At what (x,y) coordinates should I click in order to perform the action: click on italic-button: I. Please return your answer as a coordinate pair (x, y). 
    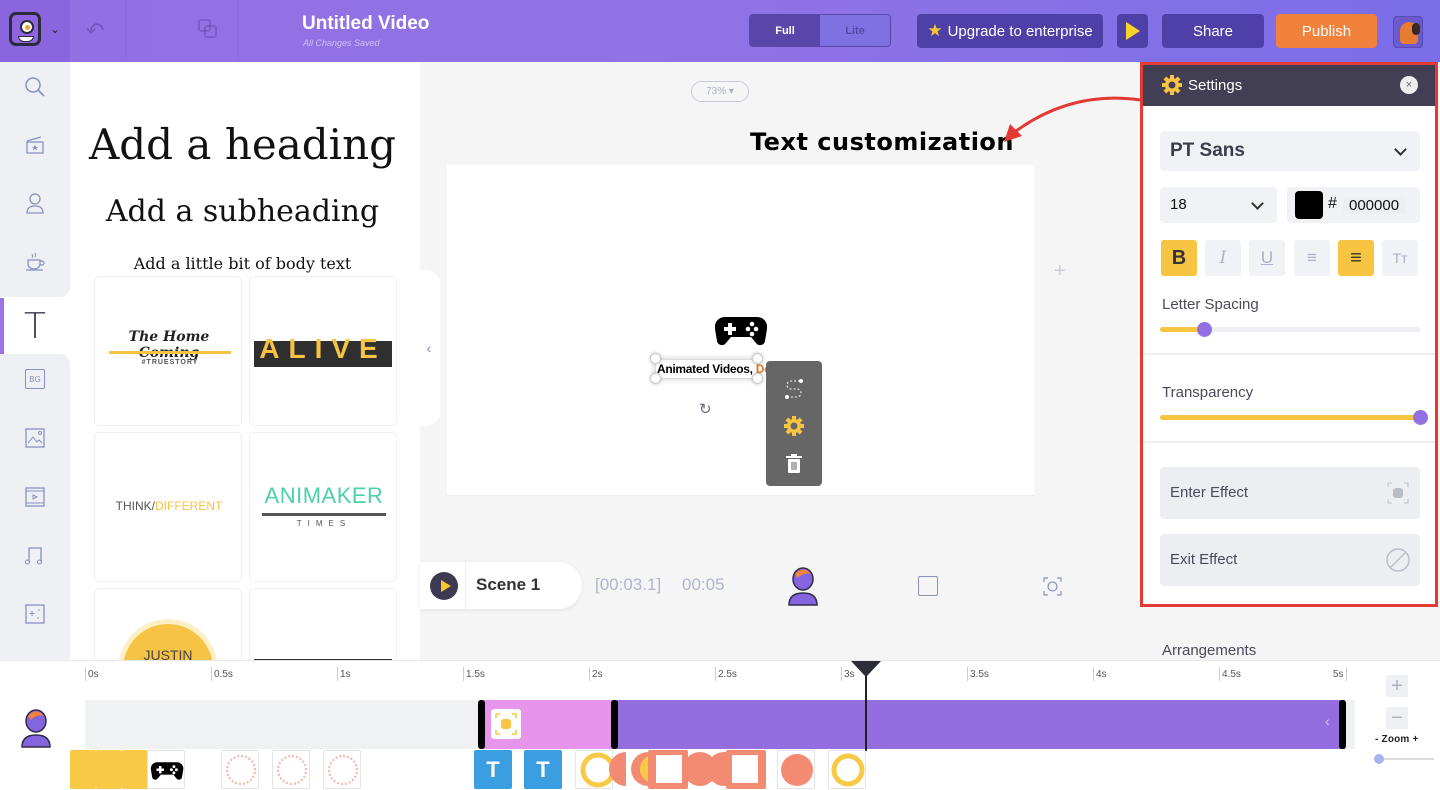
    Looking at the image, I should click on (1223, 258).